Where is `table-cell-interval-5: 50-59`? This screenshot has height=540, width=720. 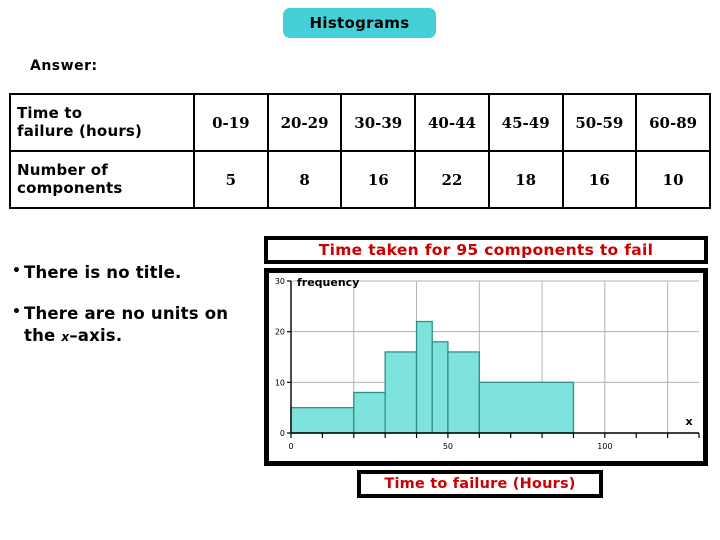
table-cell-interval-5: 50-59 is located at coordinates (599, 122).